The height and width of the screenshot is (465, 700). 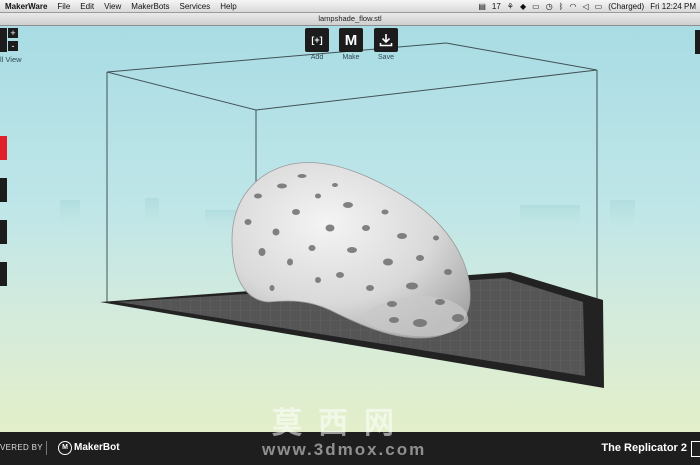 I want to click on move-tool-button, so click(x=3, y=190).